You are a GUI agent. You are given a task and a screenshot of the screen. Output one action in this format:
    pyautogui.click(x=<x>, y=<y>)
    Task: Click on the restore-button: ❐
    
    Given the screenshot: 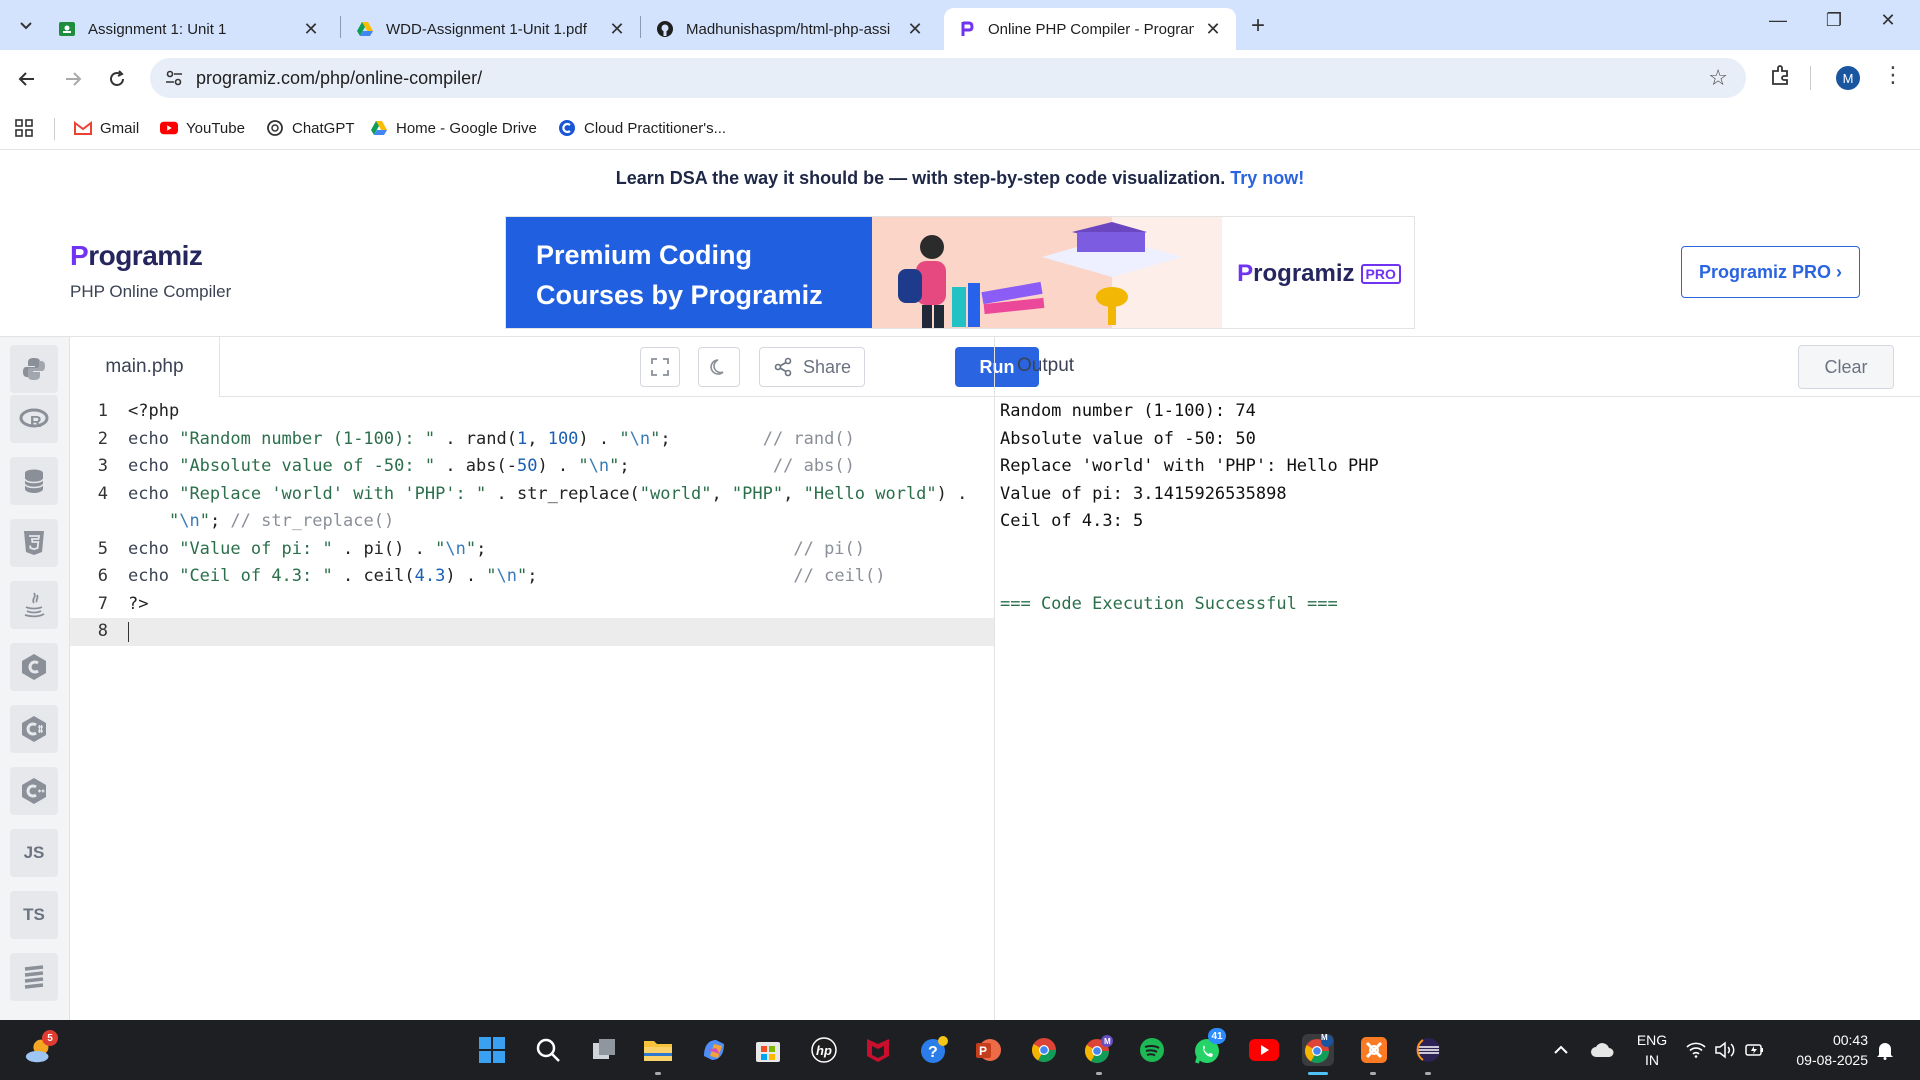 What is the action you would take?
    pyautogui.click(x=1834, y=20)
    